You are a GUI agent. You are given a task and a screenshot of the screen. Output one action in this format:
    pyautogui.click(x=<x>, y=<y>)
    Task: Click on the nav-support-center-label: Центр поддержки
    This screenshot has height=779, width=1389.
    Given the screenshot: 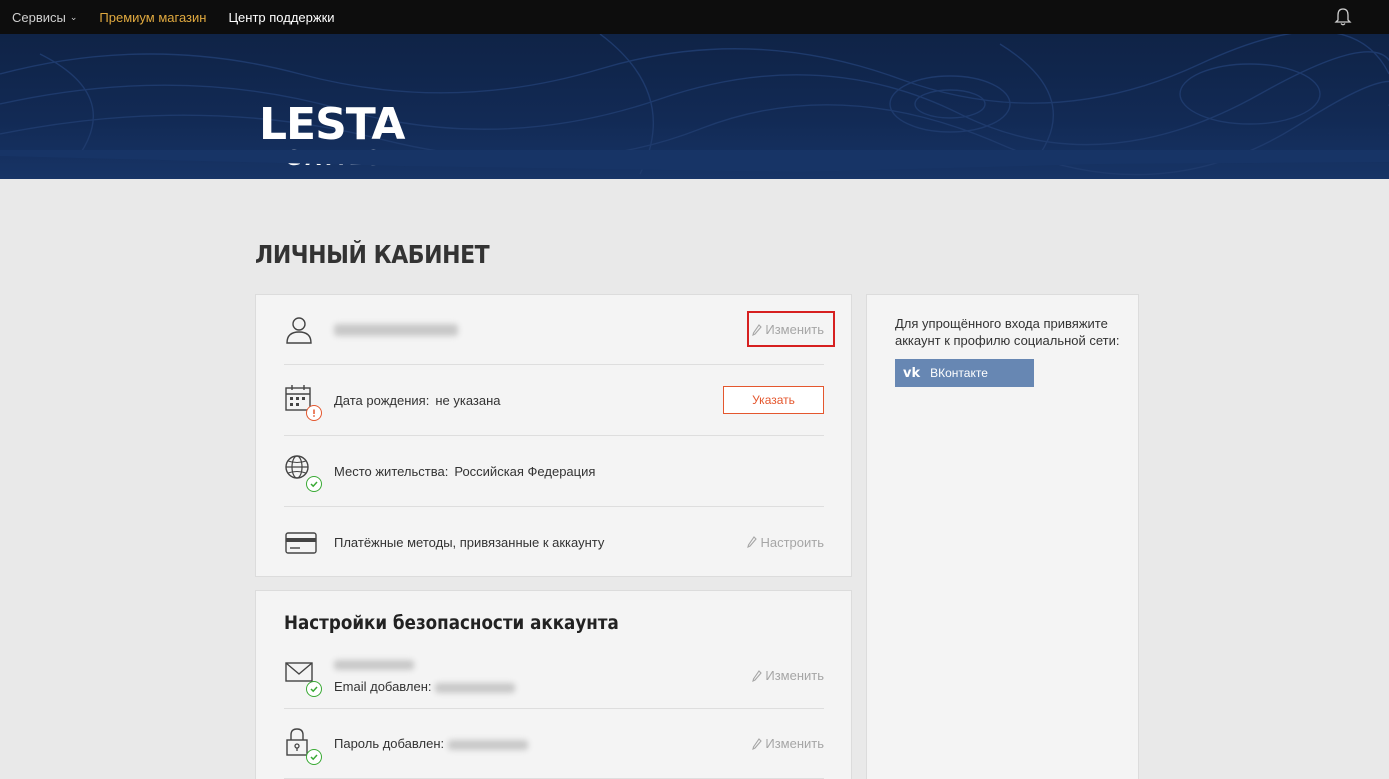 What is the action you would take?
    pyautogui.click(x=281, y=17)
    